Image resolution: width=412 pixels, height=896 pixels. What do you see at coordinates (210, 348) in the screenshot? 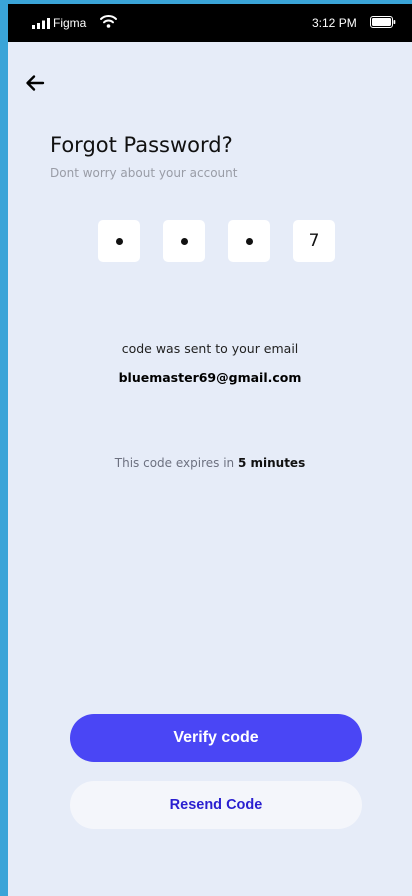
I see `code-sent-message: code was sent to your email` at bounding box center [210, 348].